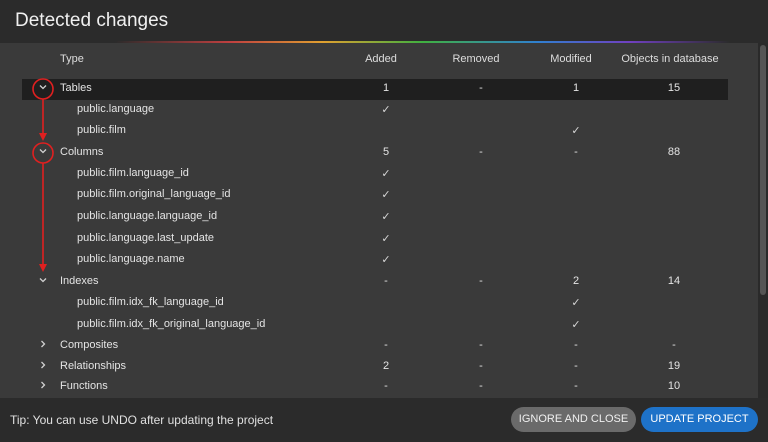 Image resolution: width=768 pixels, height=442 pixels. What do you see at coordinates (72, 59) in the screenshot?
I see `column-header-type: Type` at bounding box center [72, 59].